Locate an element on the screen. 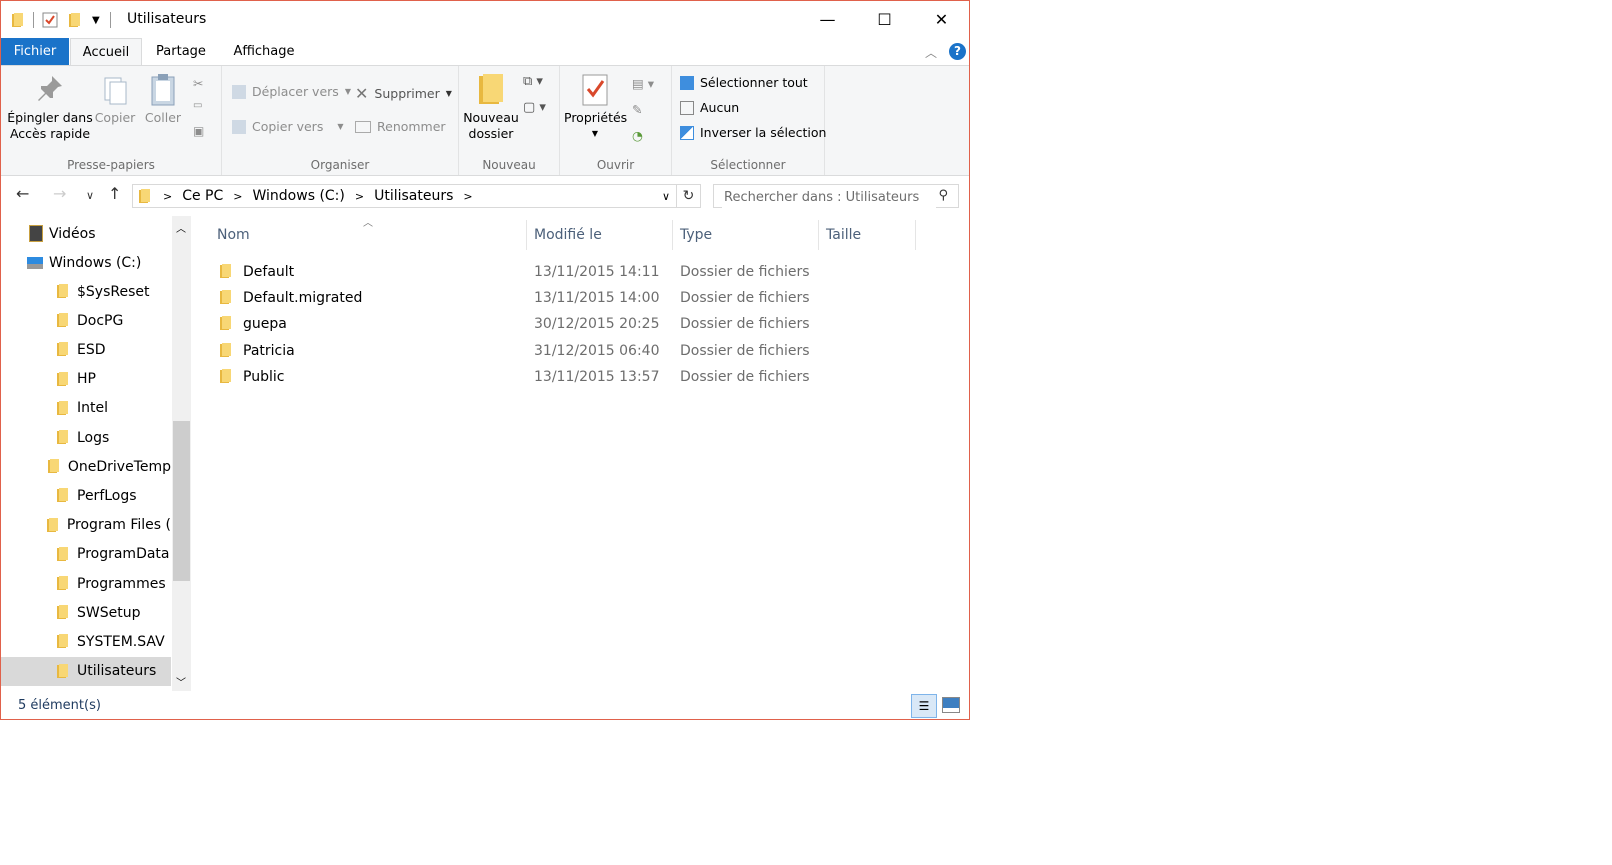 Image resolution: width=1612 pixels, height=865 pixels. select-all-button: Sélectionner tout is located at coordinates (744, 82).